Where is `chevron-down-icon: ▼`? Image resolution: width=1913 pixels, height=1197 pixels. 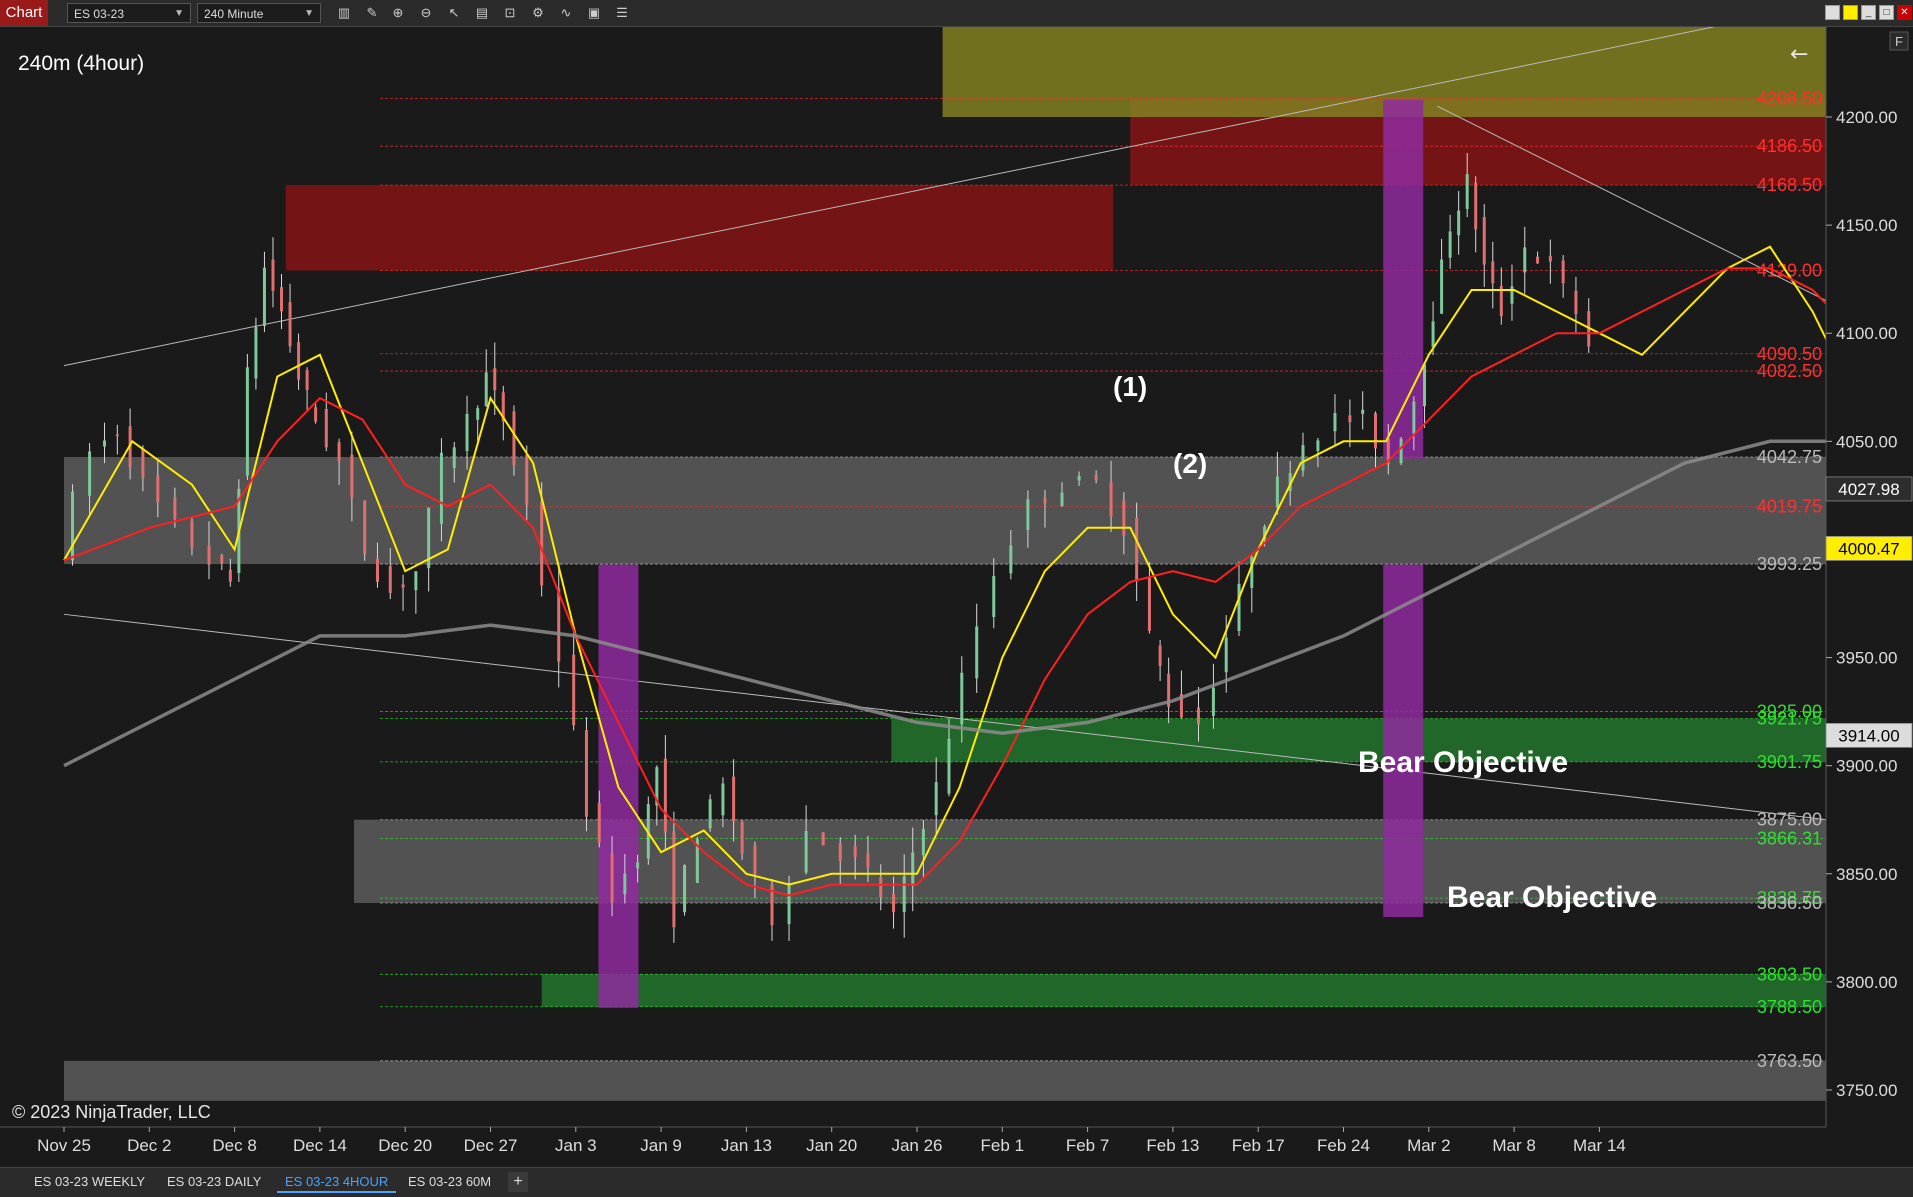
chevron-down-icon: ▼ is located at coordinates (179, 13).